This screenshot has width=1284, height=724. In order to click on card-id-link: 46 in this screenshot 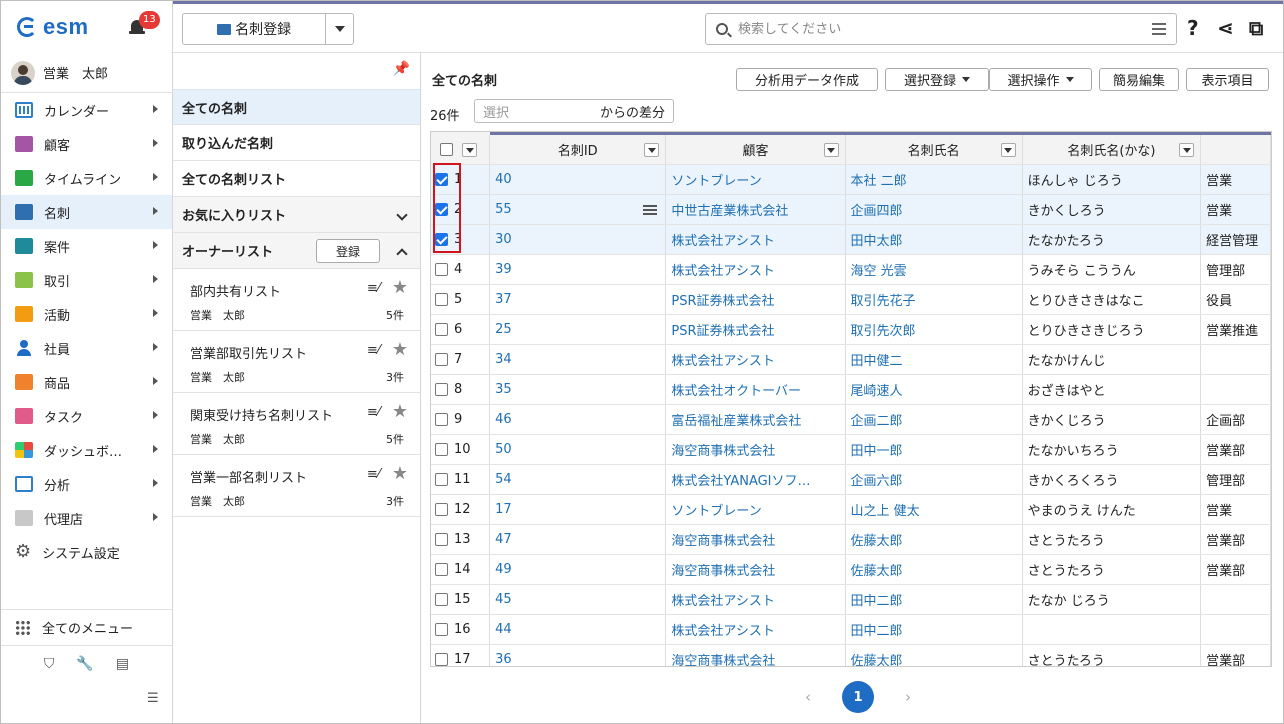, I will do `click(503, 419)`.